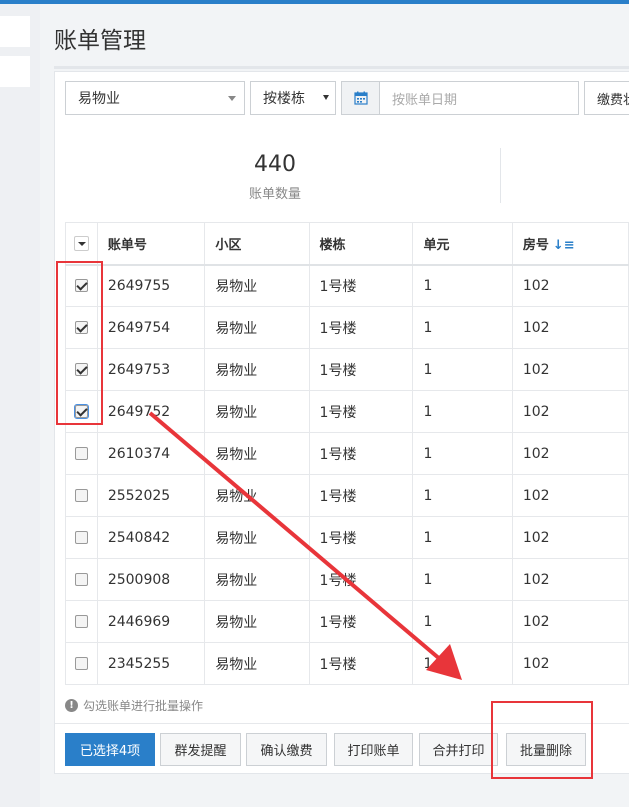 The height and width of the screenshot is (807, 629). I want to click on table-row: 2446969 易物业 1号楼 1 102, so click(347, 621).